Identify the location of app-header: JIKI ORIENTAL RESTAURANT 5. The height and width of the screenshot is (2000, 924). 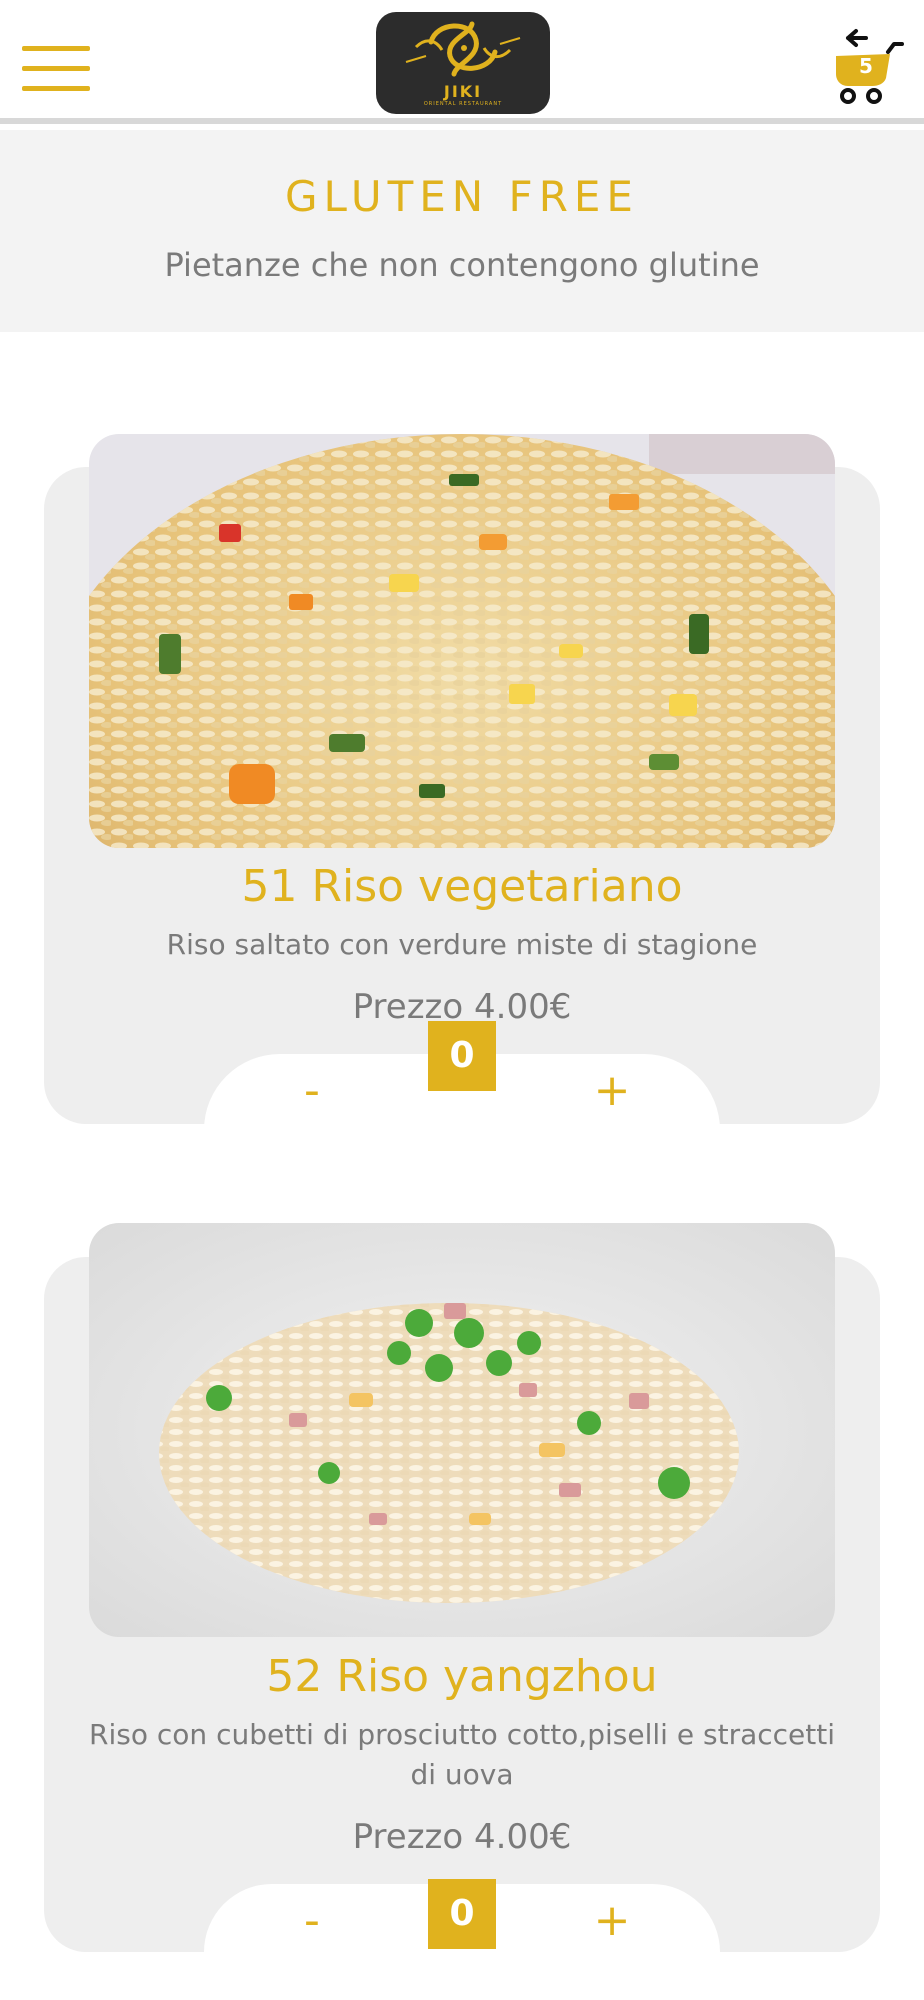
(462, 62).